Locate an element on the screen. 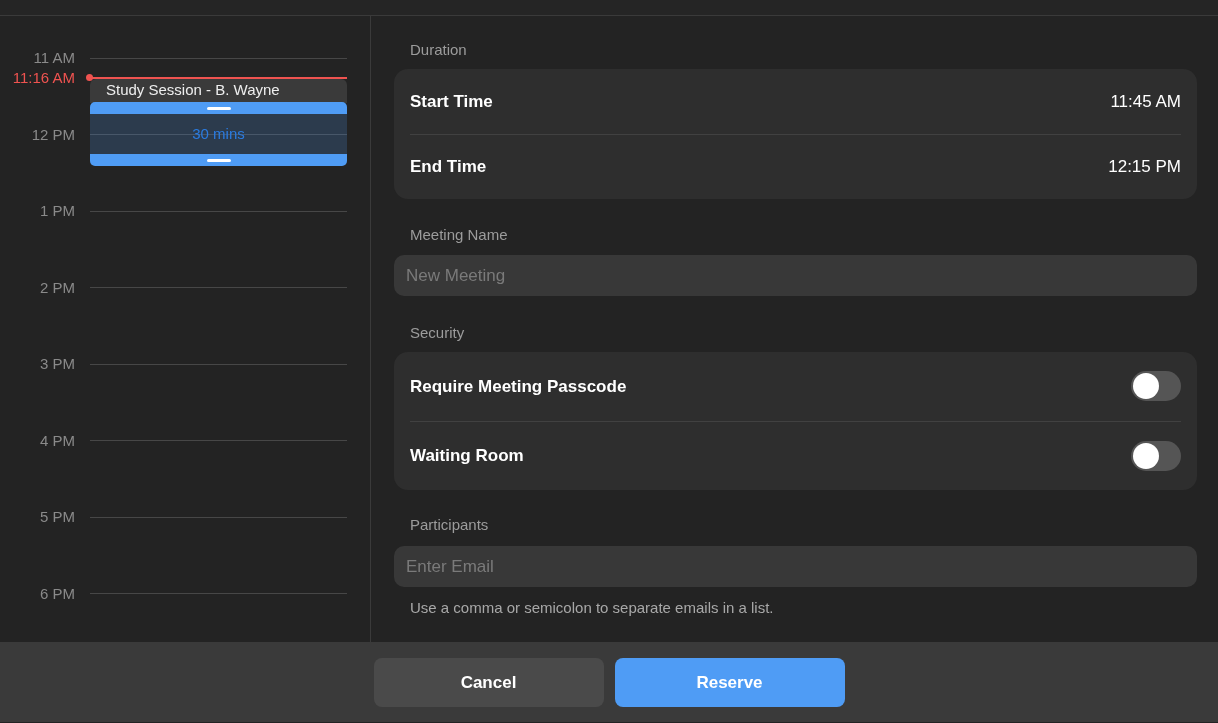  option-label: Require Meeting Passcode is located at coordinates (518, 386).